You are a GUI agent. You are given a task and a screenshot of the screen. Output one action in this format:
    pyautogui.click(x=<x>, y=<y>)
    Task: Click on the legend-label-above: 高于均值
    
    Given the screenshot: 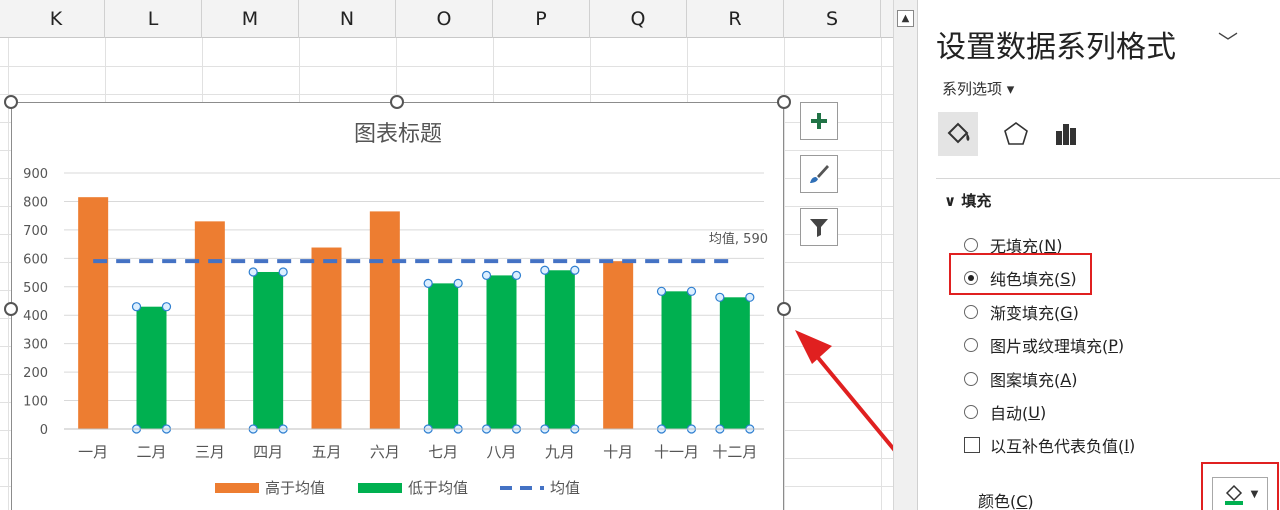 What is the action you would take?
    pyautogui.click(x=295, y=488)
    